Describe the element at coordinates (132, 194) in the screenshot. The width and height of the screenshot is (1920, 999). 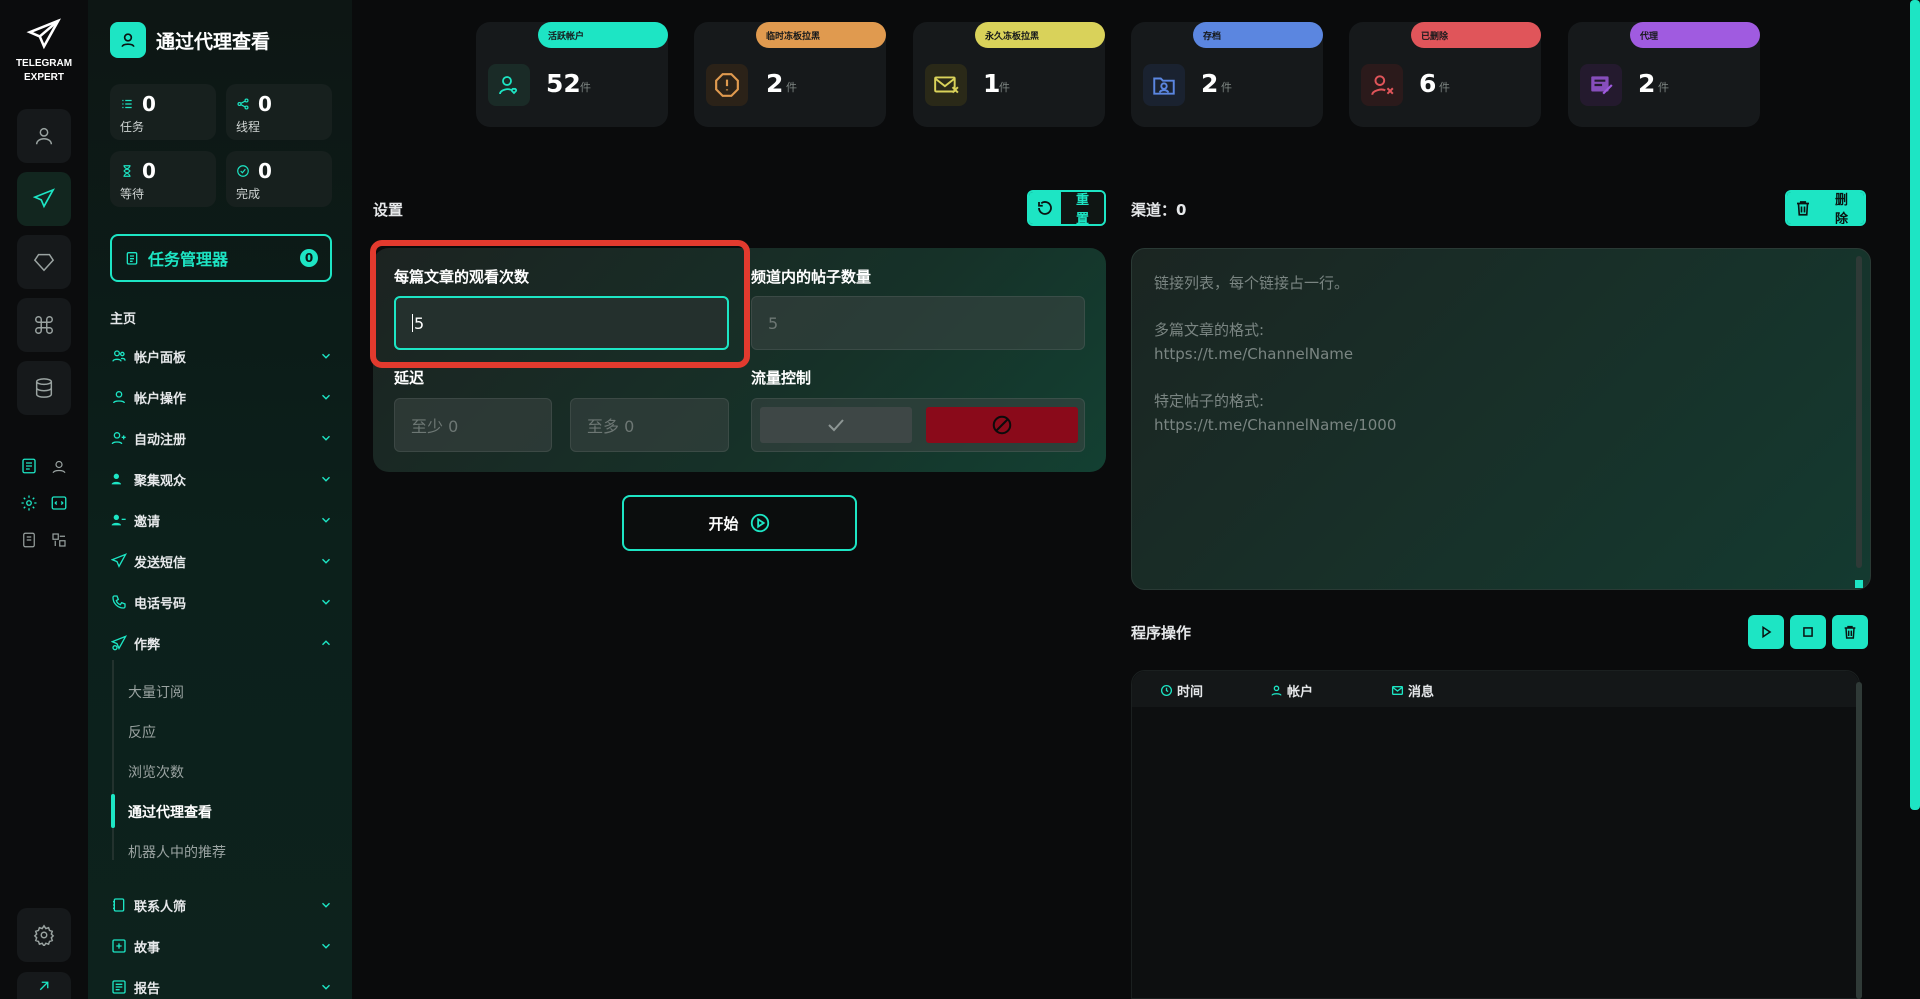
I see `stat-waiting-label: 等待` at that location.